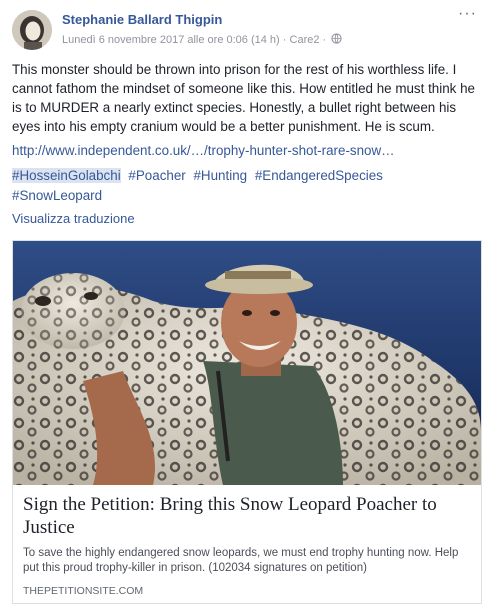 Image resolution: width=489 pixels, height=612 pixels. What do you see at coordinates (220, 175) in the screenshot?
I see `hashtag: #Hunting` at bounding box center [220, 175].